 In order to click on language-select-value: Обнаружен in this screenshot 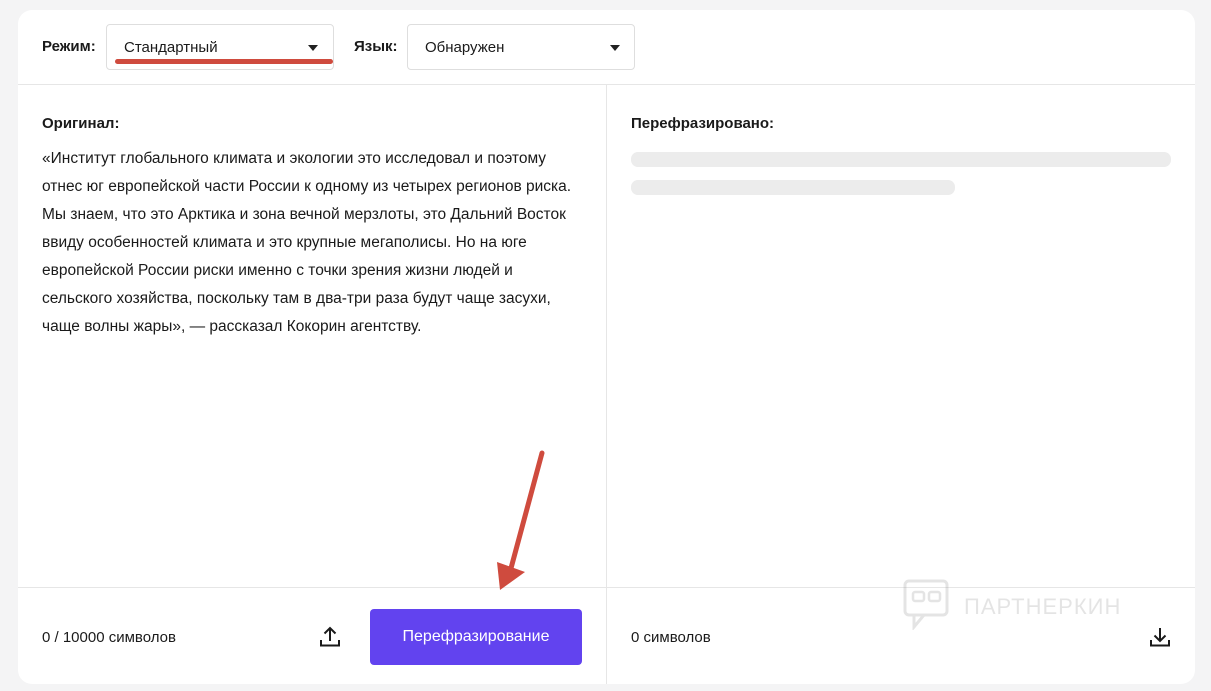, I will do `click(465, 47)`.